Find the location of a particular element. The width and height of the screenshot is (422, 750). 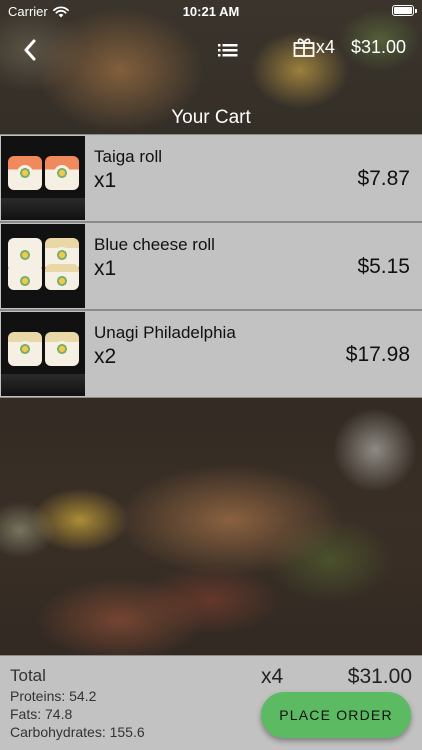

battery-icon is located at coordinates (404, 10).